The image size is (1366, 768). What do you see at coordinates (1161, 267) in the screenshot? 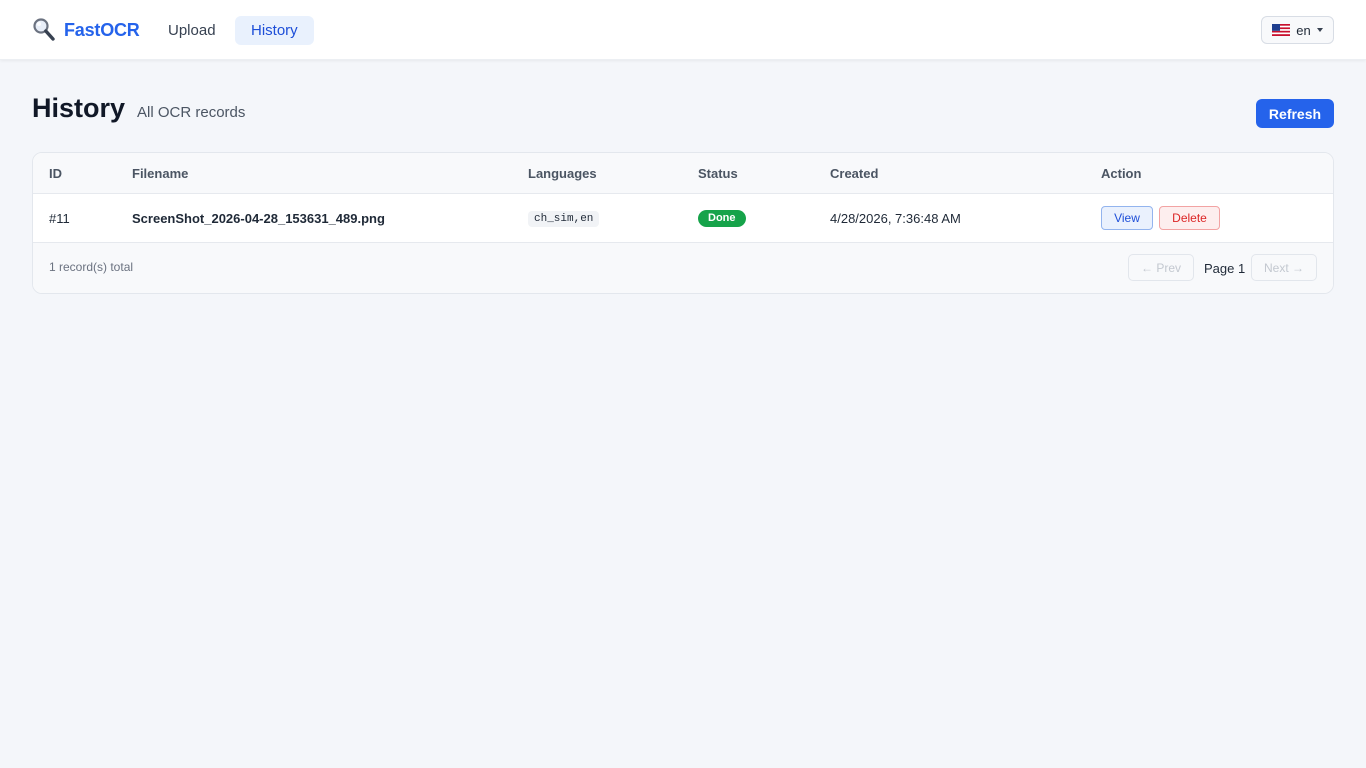
I see `prev-page-button: ← Prev` at bounding box center [1161, 267].